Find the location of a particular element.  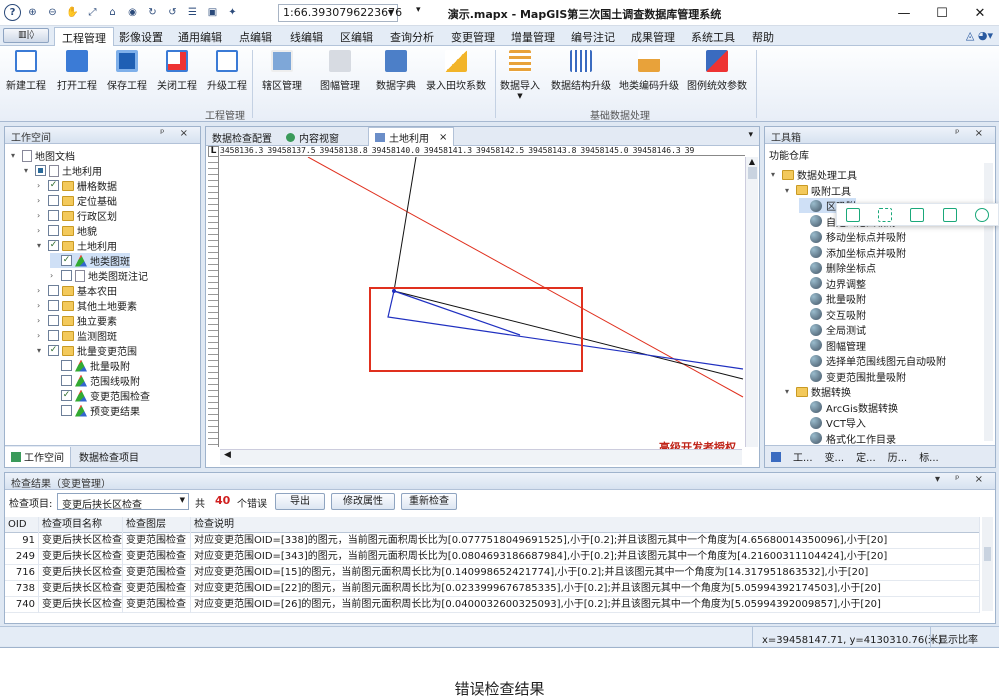

tab-results: 成果管理 is located at coordinates (653, 37).